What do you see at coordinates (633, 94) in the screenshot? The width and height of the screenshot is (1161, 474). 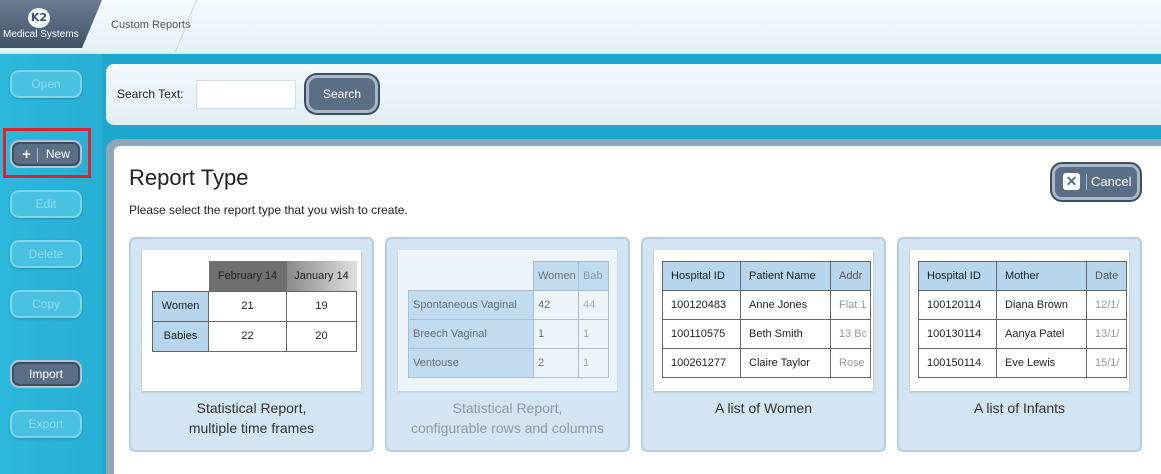 I see `search-bar: Search Text: Search` at bounding box center [633, 94].